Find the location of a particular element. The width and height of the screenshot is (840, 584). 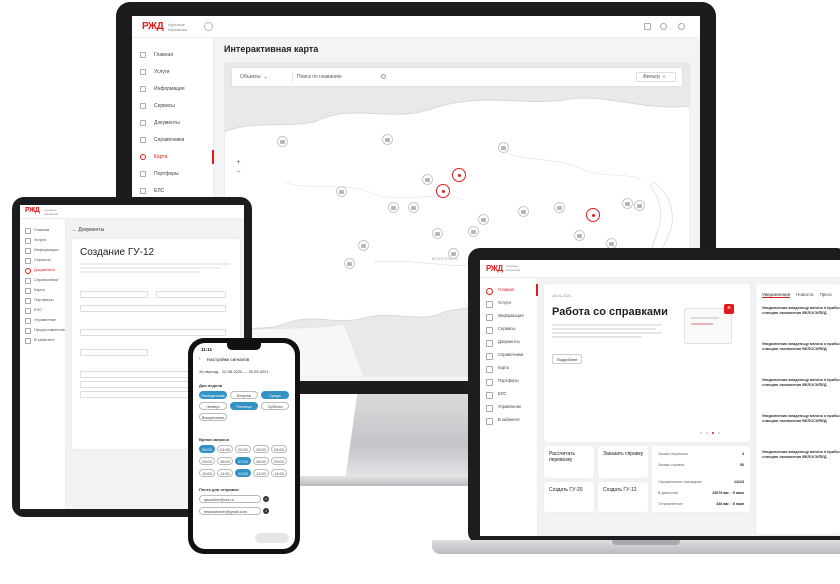

back-arrow-icon: ← is located at coordinates (74, 230).